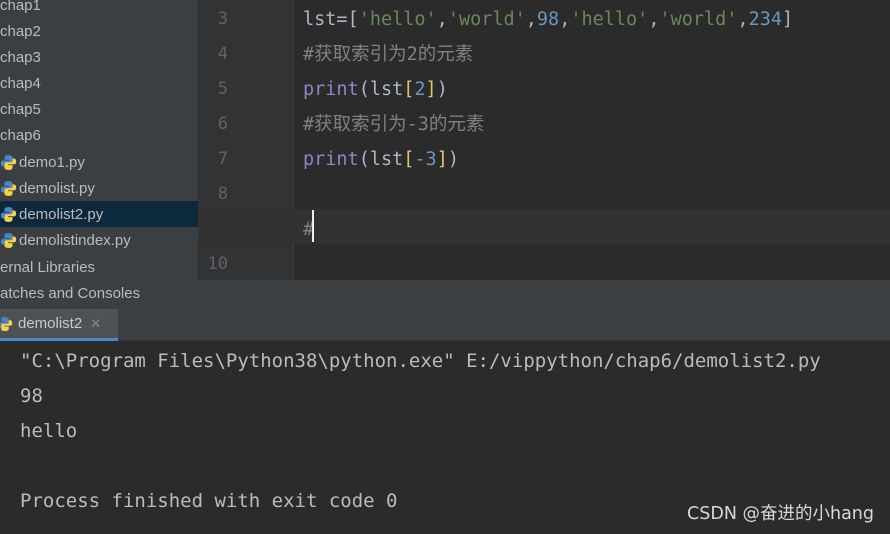  Describe the element at coordinates (20, 31) in the screenshot. I see `sidebar-item-label: chap2` at that location.